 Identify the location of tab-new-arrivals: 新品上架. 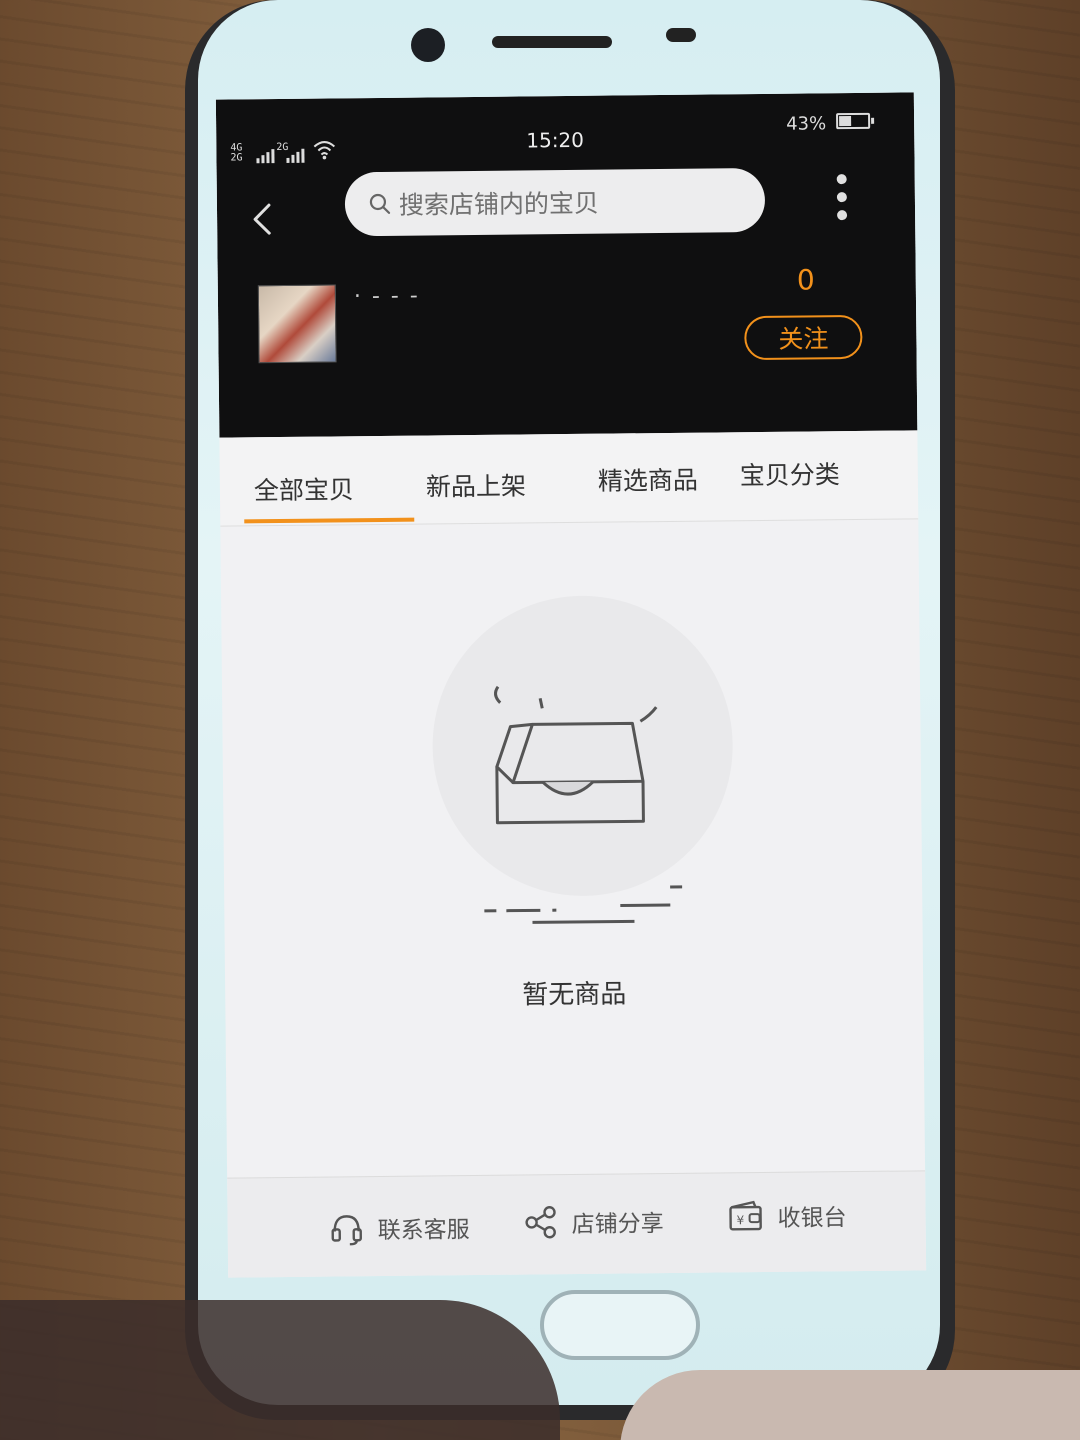
(476, 484).